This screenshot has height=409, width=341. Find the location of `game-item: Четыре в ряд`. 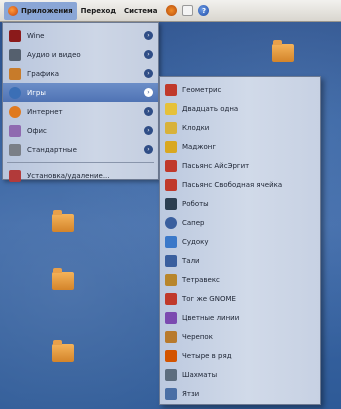

game-item: Четыре в ряд is located at coordinates (240, 355).